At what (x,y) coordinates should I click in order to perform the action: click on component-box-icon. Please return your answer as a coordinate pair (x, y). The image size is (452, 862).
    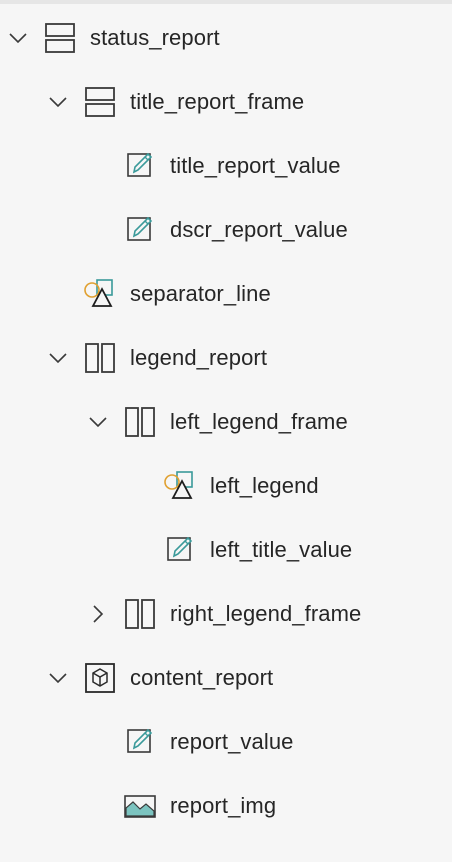
    Looking at the image, I should click on (100, 678).